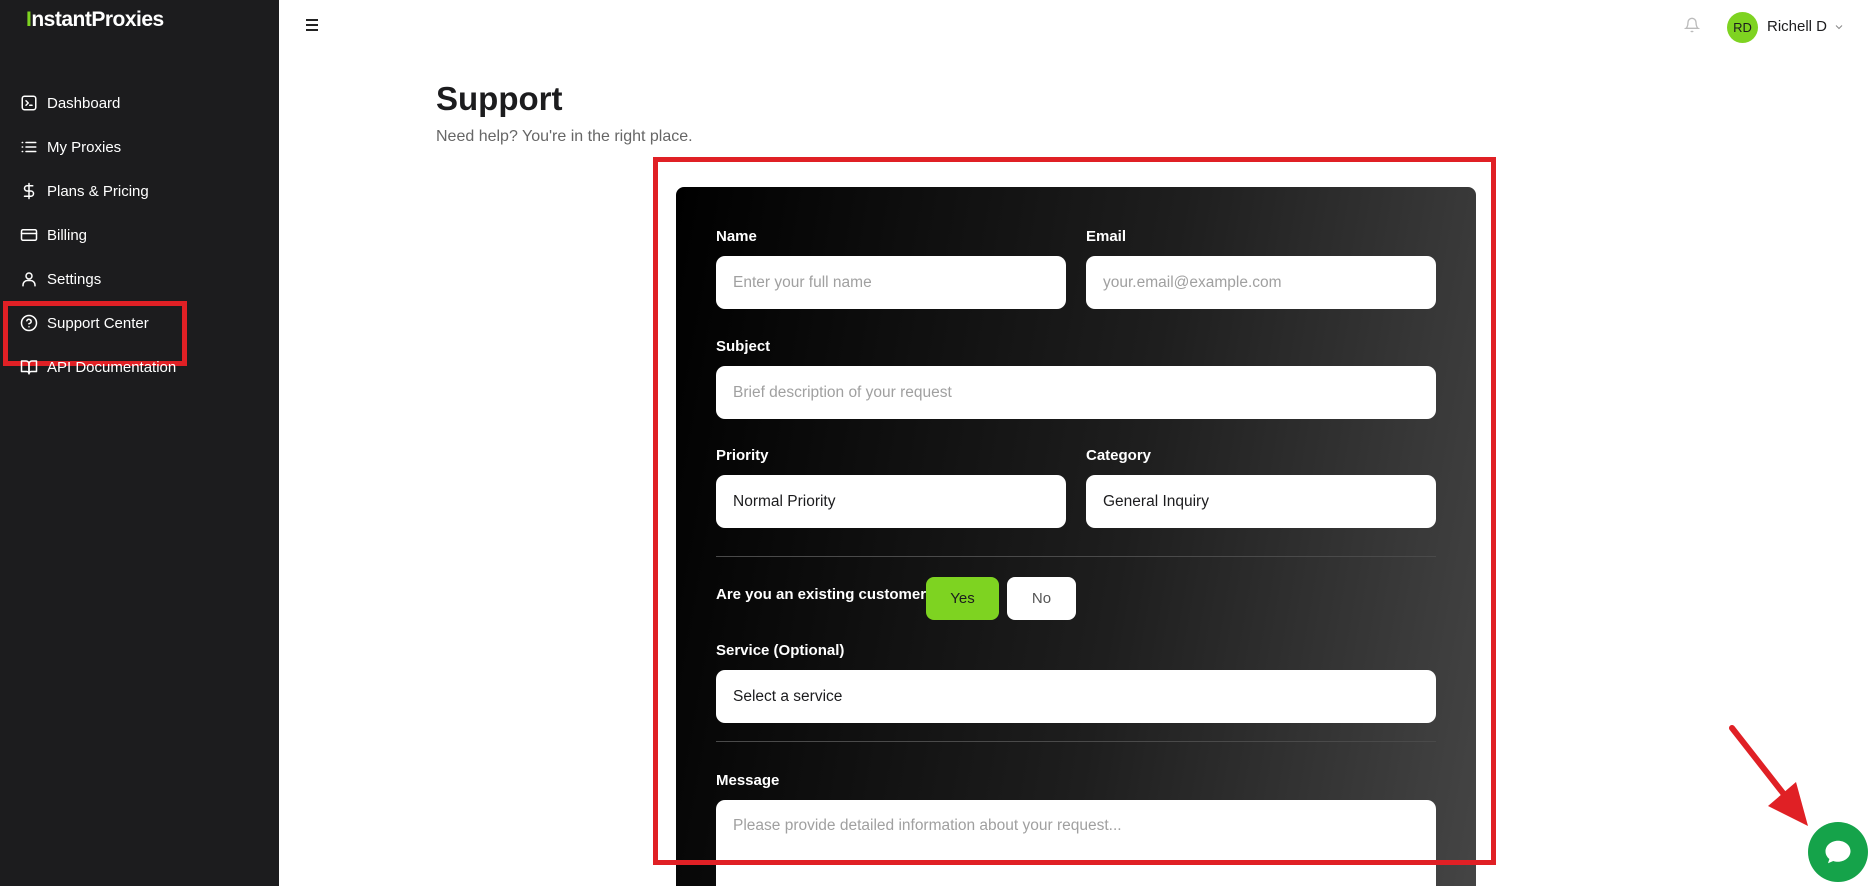 The width and height of the screenshot is (1873, 886). Describe the element at coordinates (84, 147) in the screenshot. I see `sidebar-item-label: My Proxies` at that location.